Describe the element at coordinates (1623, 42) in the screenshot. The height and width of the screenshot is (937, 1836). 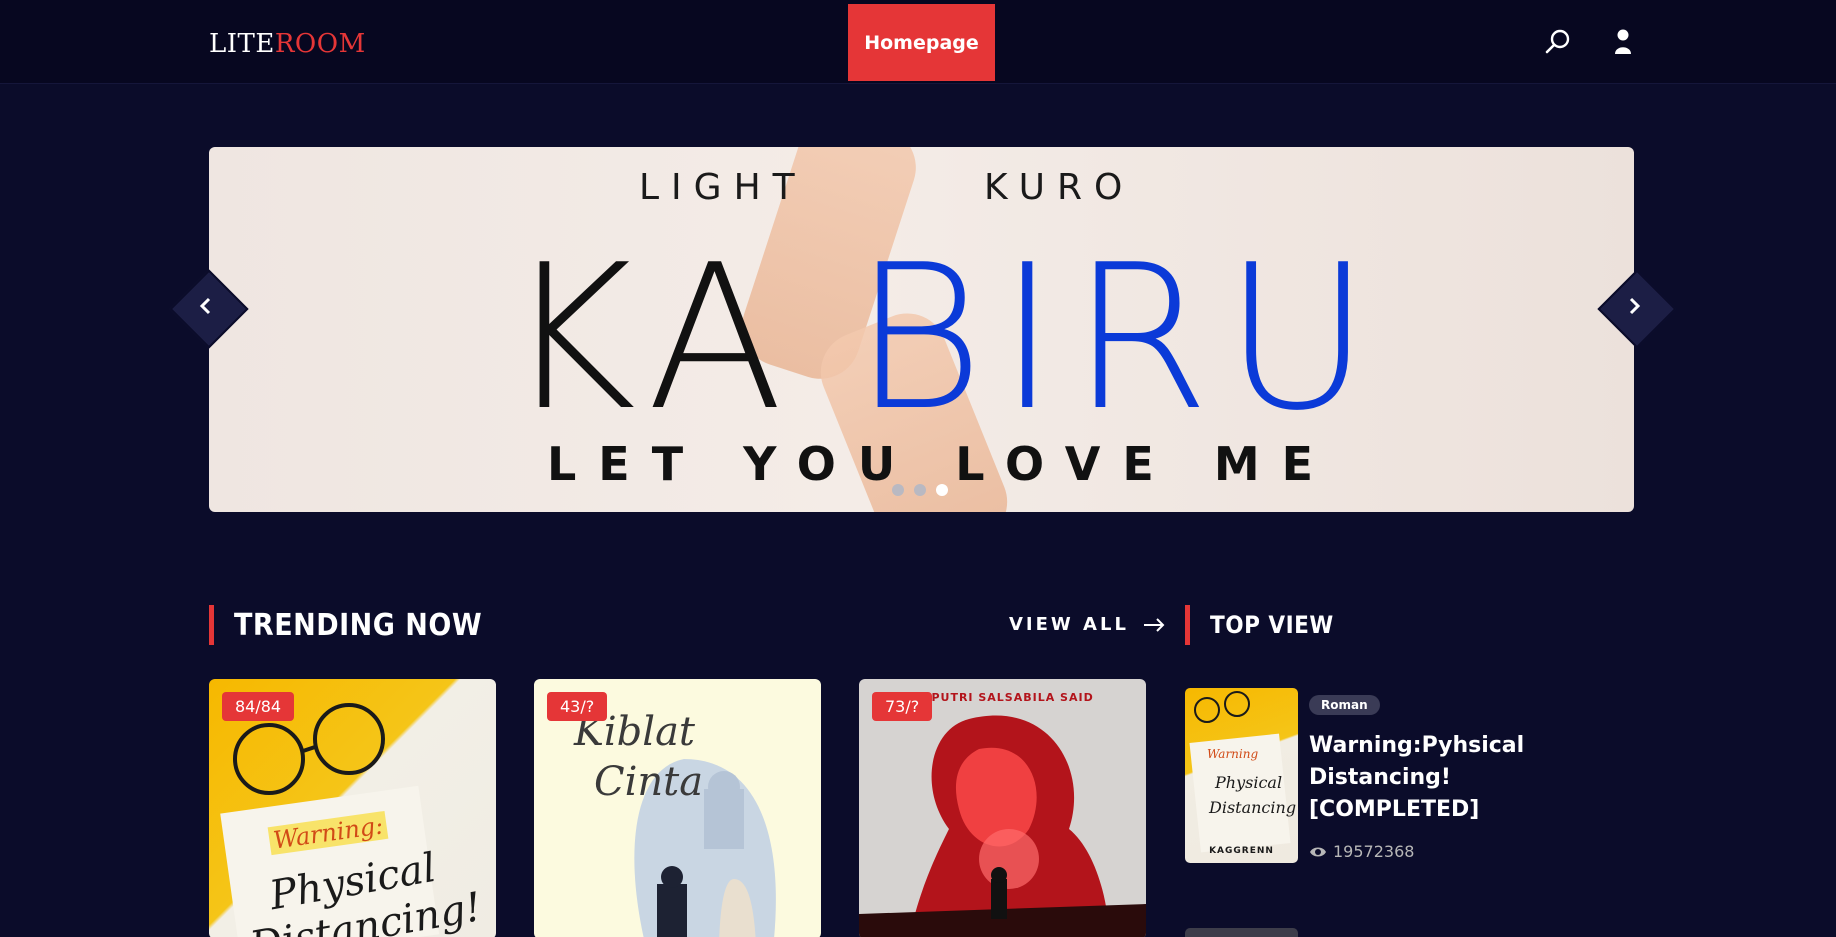
I see `user-icon` at that location.